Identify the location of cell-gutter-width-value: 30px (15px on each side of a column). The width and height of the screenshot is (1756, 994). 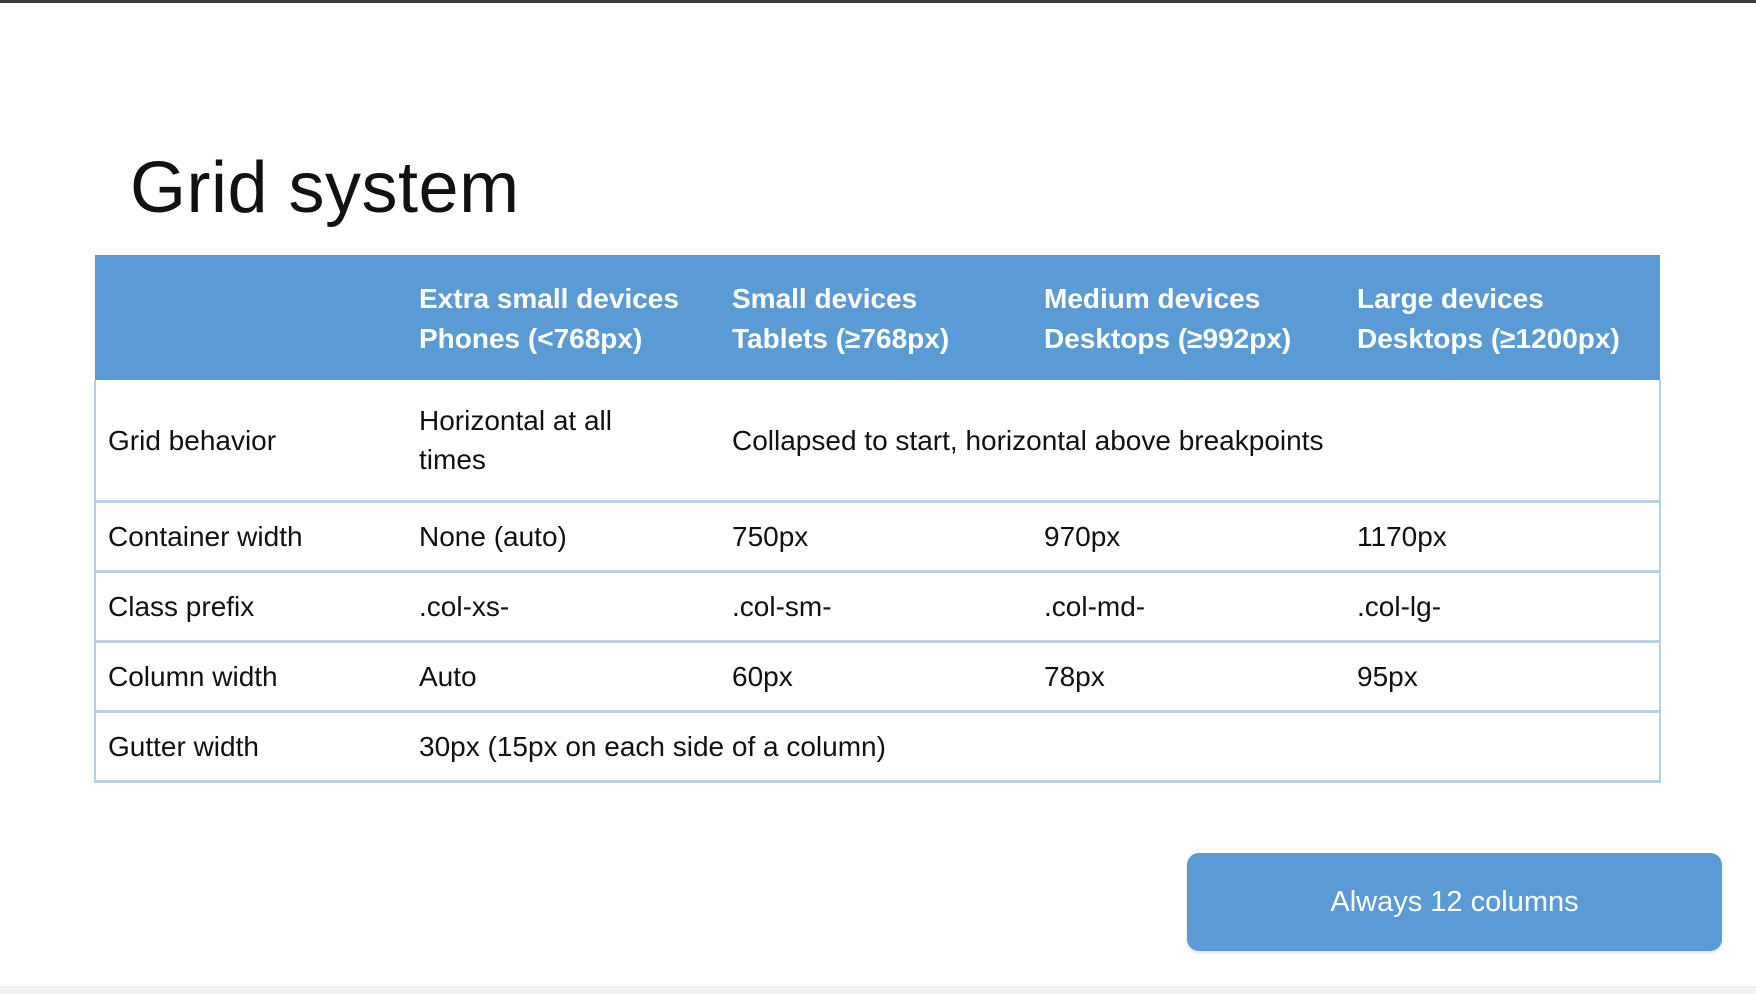
(1034, 747).